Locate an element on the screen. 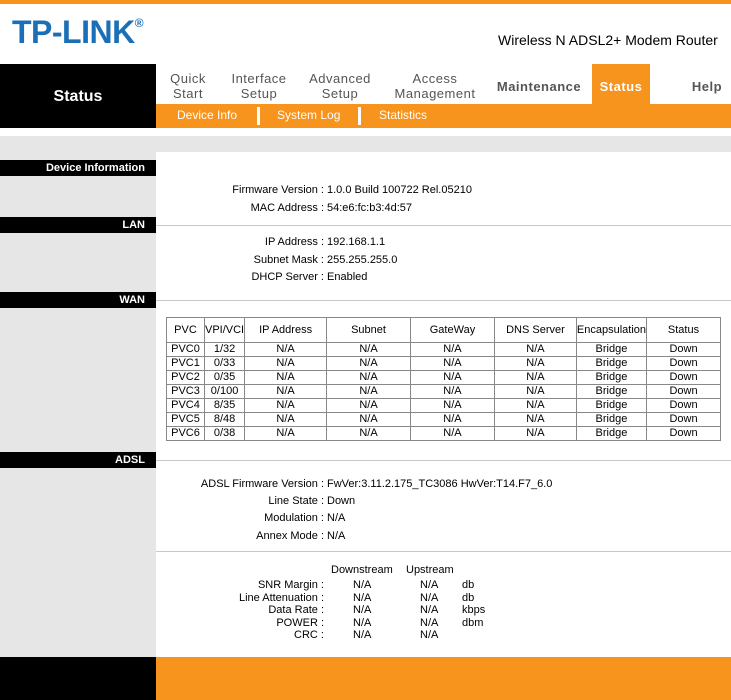  lan-ip-label: IP Address : is located at coordinates (294, 242).